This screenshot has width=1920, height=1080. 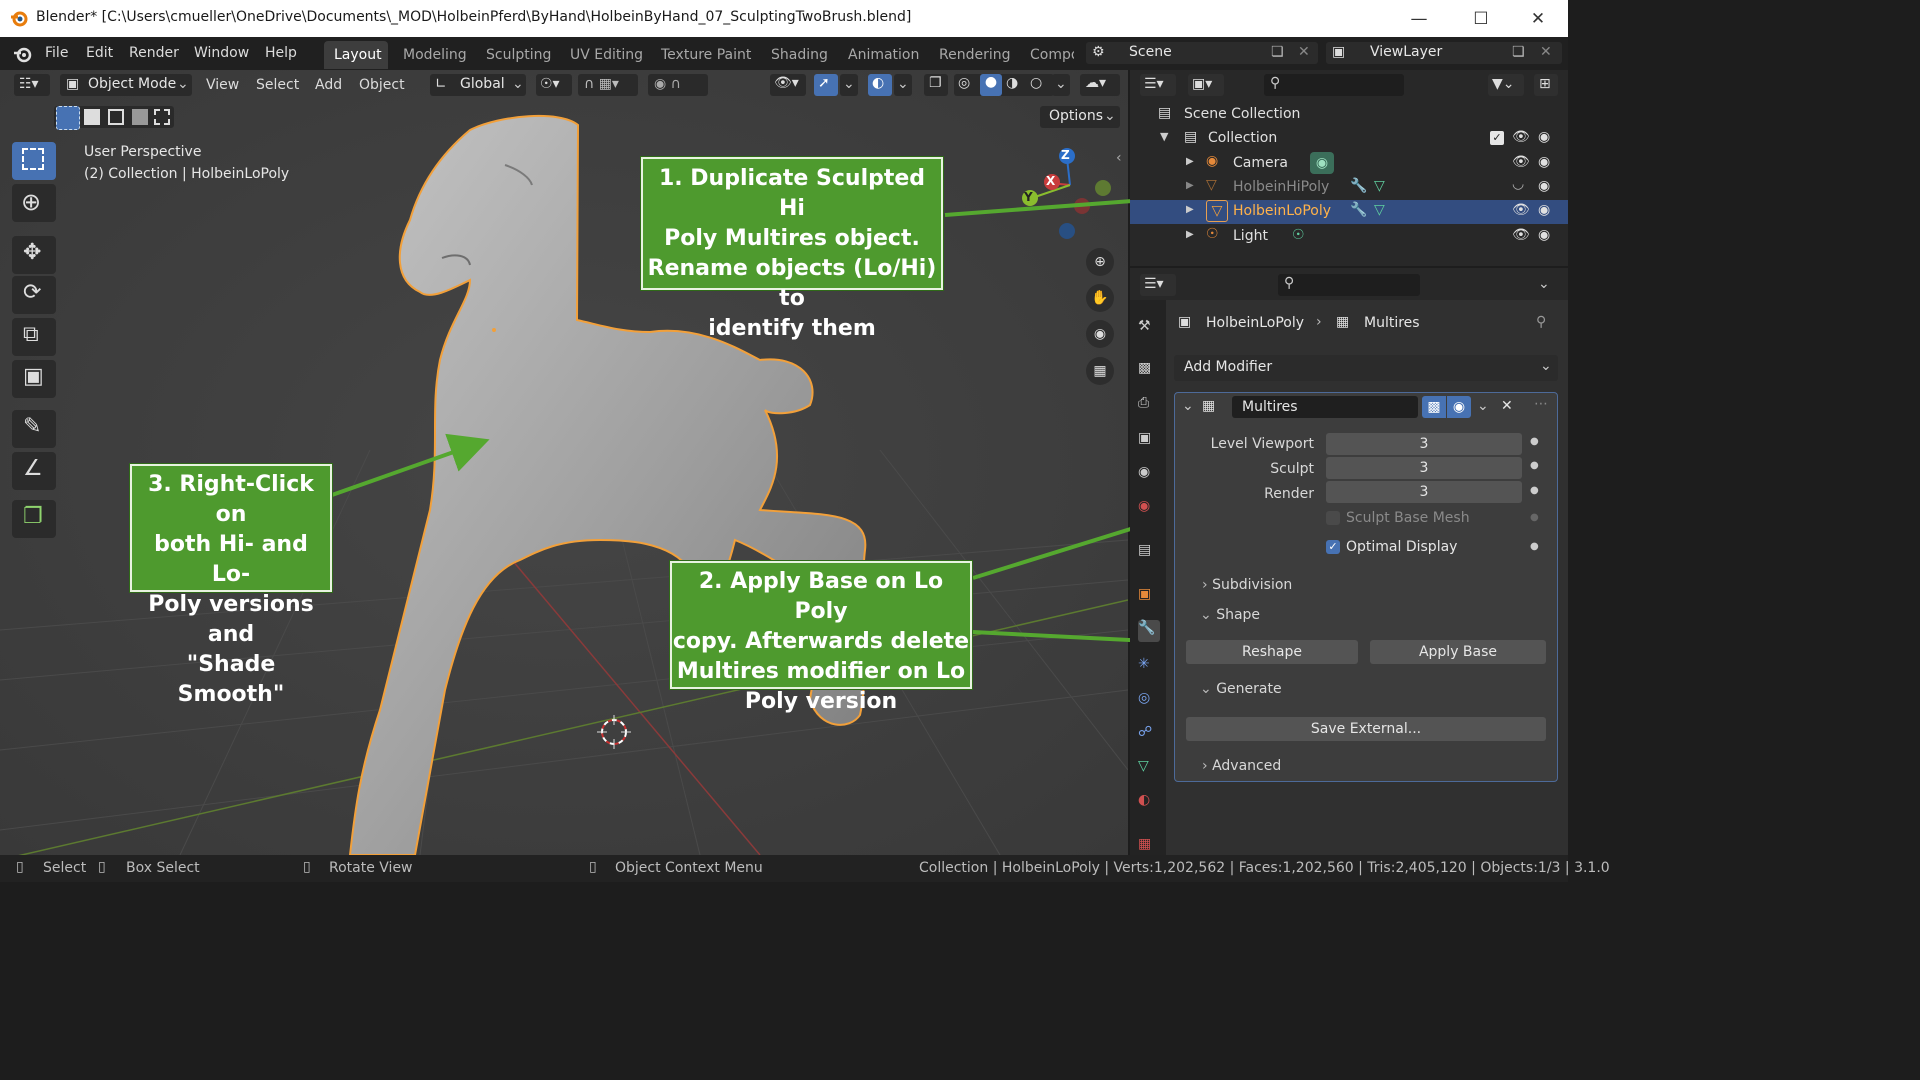 What do you see at coordinates (1343, 322) in the screenshot?
I see `multires-icon: ▦` at bounding box center [1343, 322].